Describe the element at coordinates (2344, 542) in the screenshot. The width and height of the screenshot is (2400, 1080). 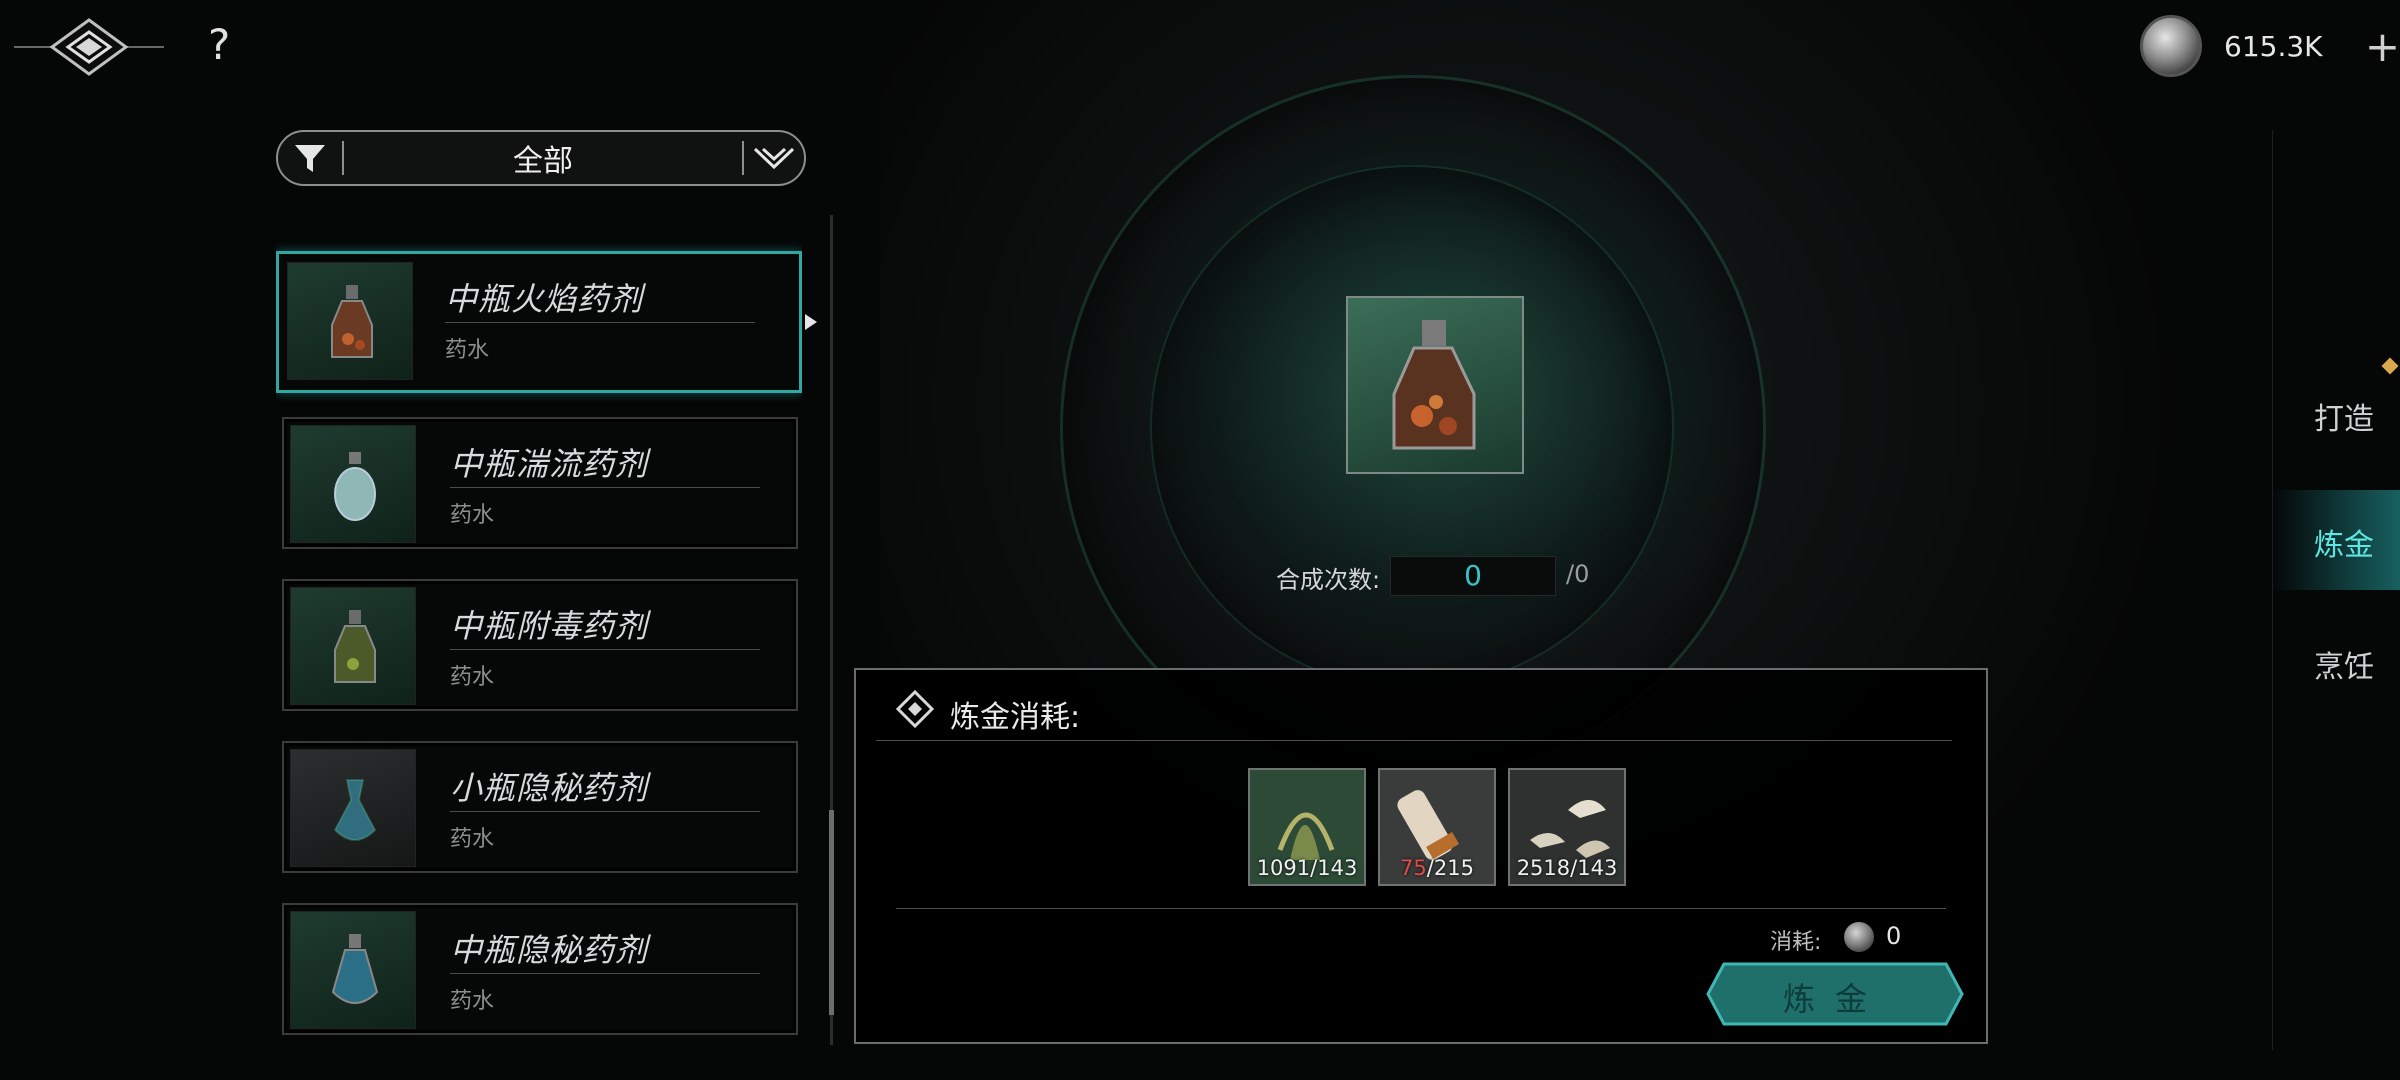
I see `tab-alchemy: 炼金` at that location.